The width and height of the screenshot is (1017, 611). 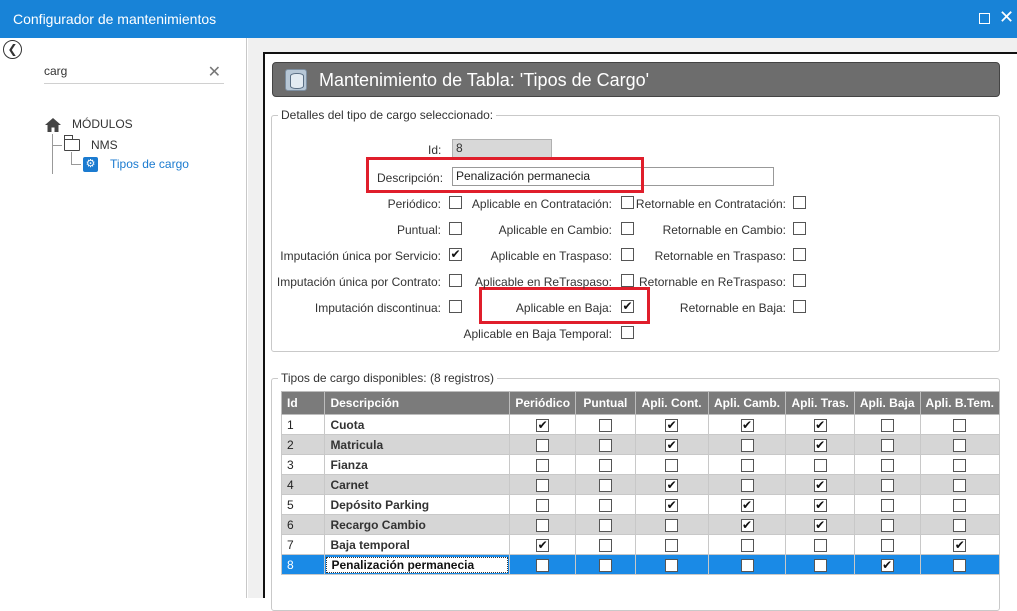 I want to click on tree-item-nms: NMS, so click(x=104, y=145).